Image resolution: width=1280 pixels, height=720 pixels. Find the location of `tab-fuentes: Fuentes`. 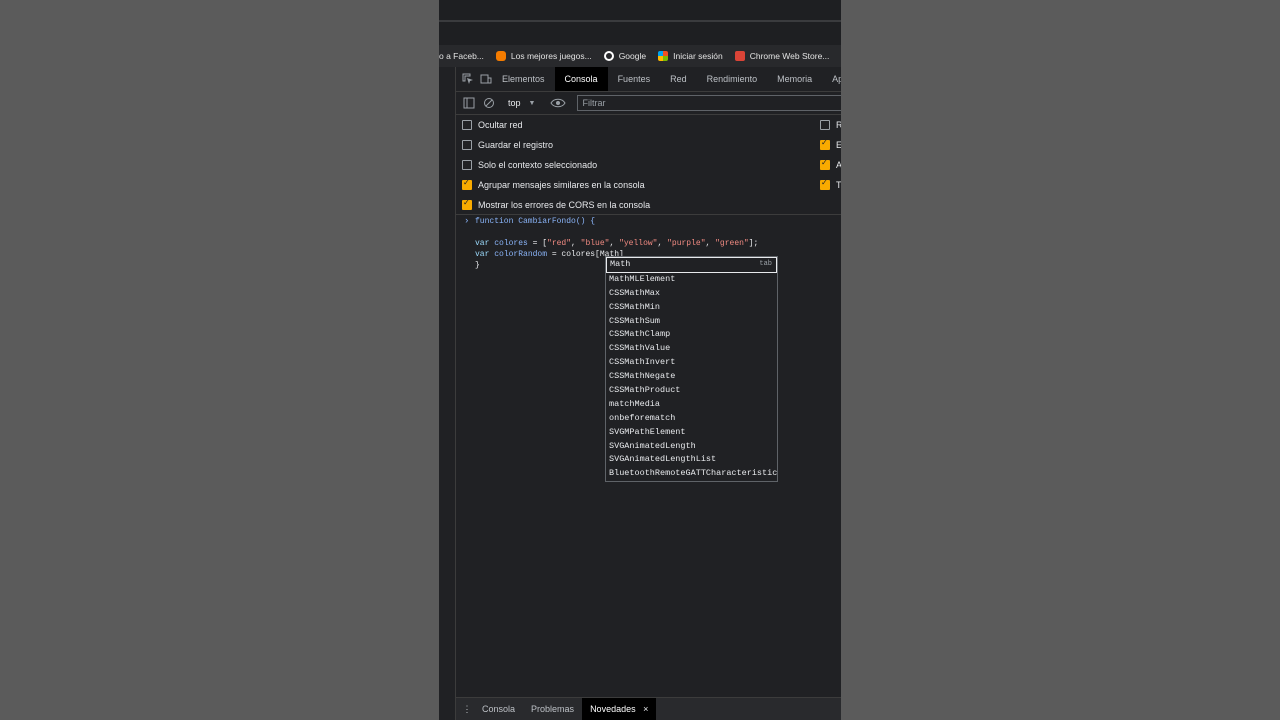

tab-fuentes: Fuentes is located at coordinates (634, 79).